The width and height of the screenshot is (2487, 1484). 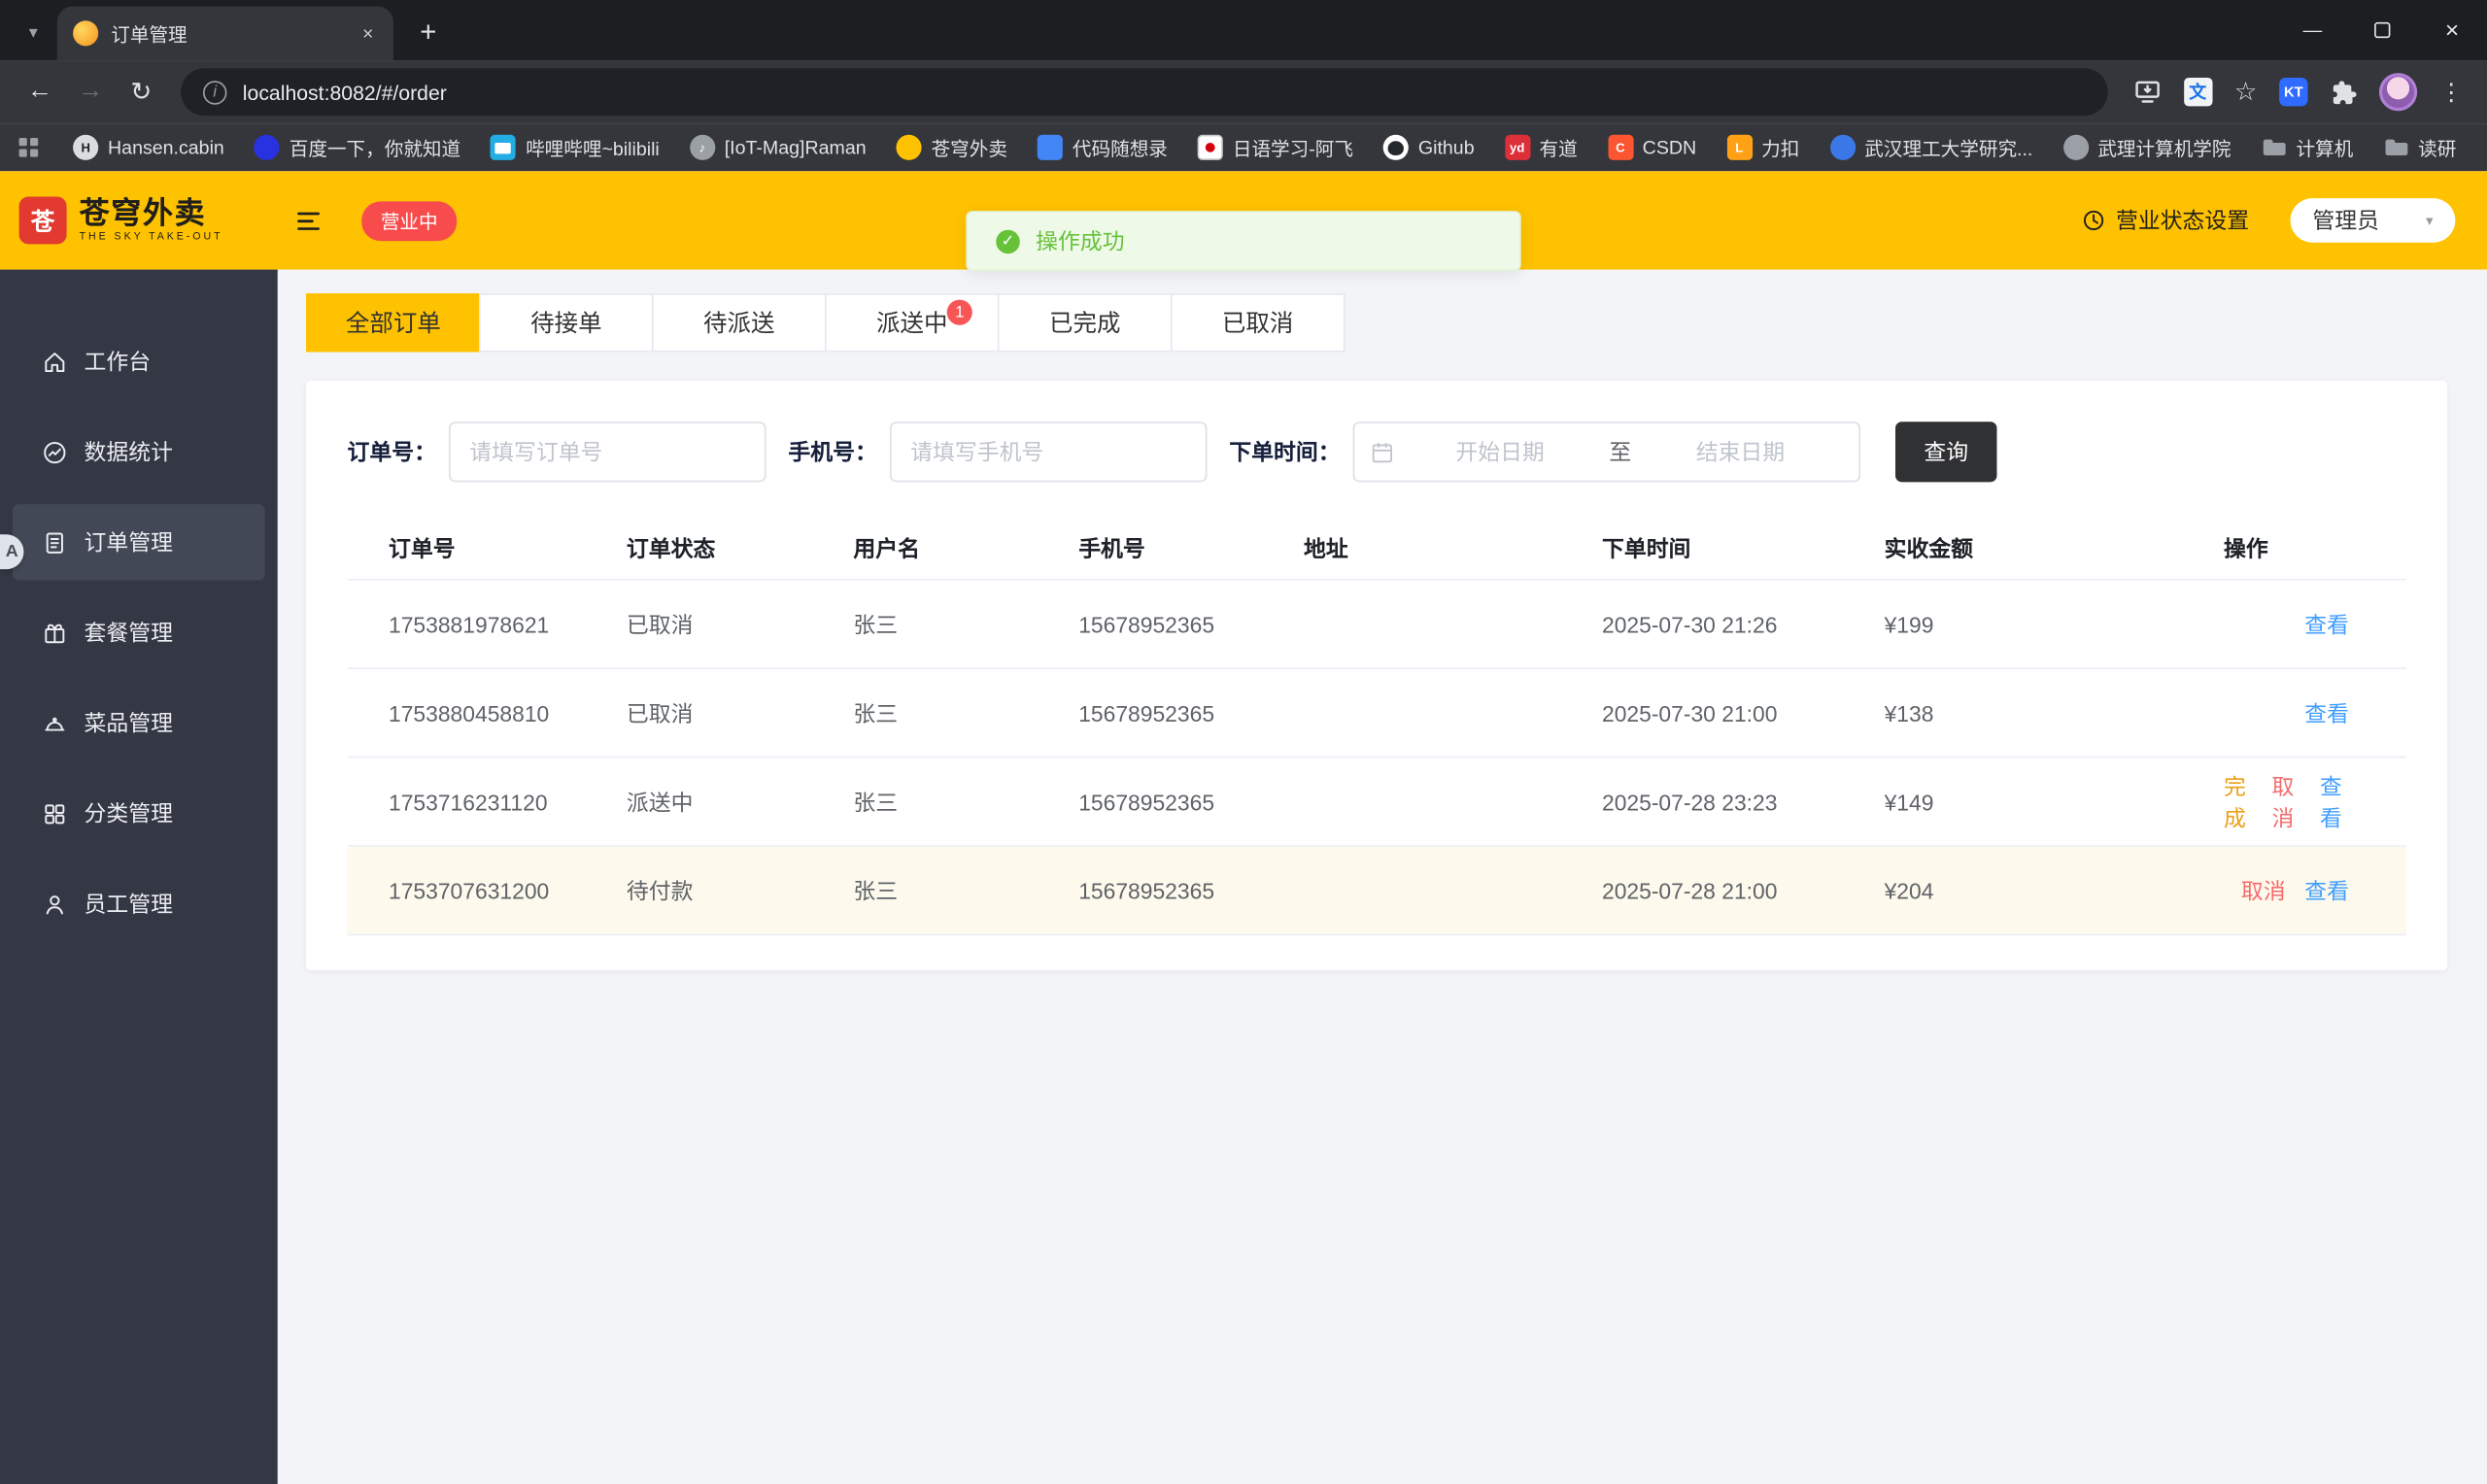 I want to click on extensions-puzzle-icon, so click(x=2343, y=92).